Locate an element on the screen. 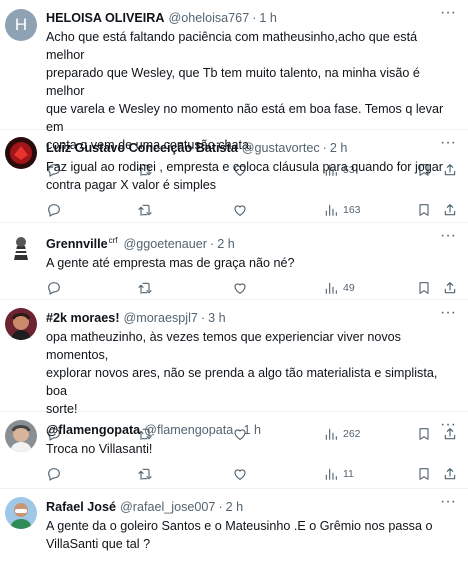 The width and height of the screenshot is (468, 570). author-name: @flamengopata is located at coordinates (93, 430).